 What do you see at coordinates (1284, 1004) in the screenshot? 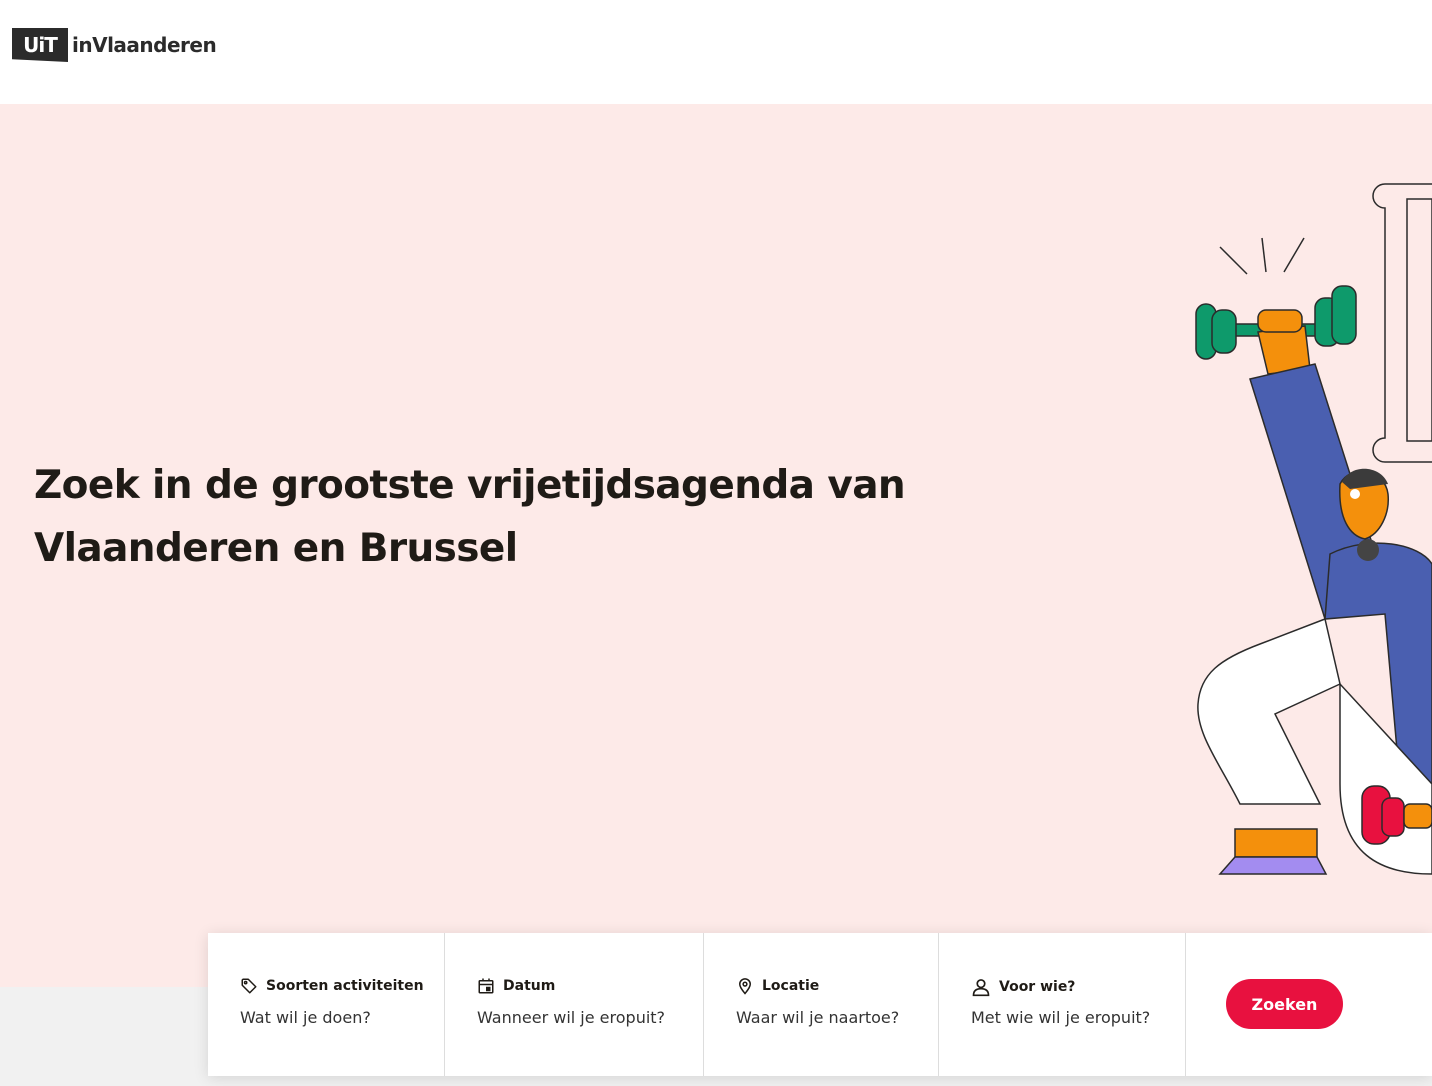
I see `search-button: Zoeken` at bounding box center [1284, 1004].